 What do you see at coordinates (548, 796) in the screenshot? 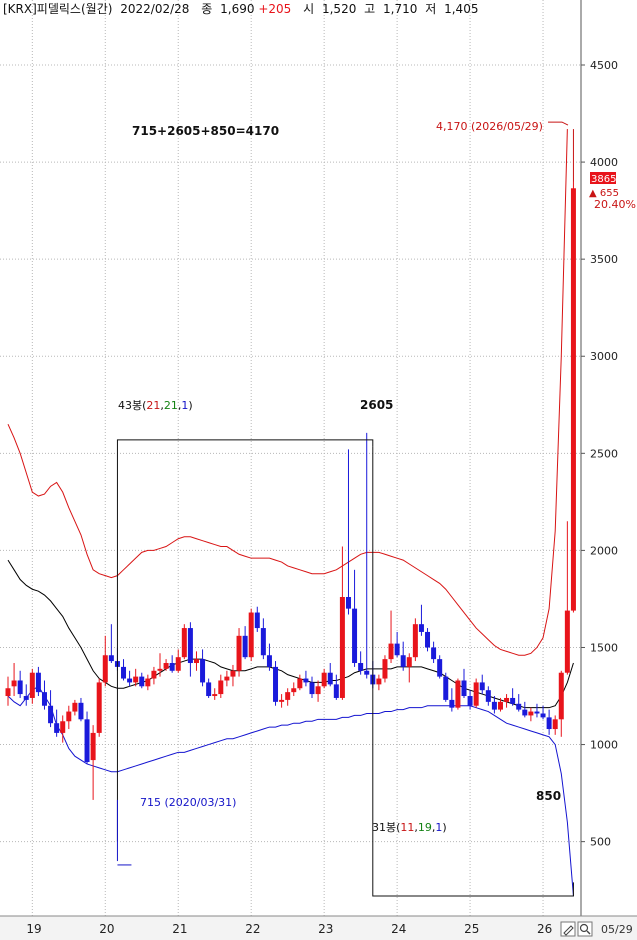
I see `wave2-value: 850` at bounding box center [548, 796].